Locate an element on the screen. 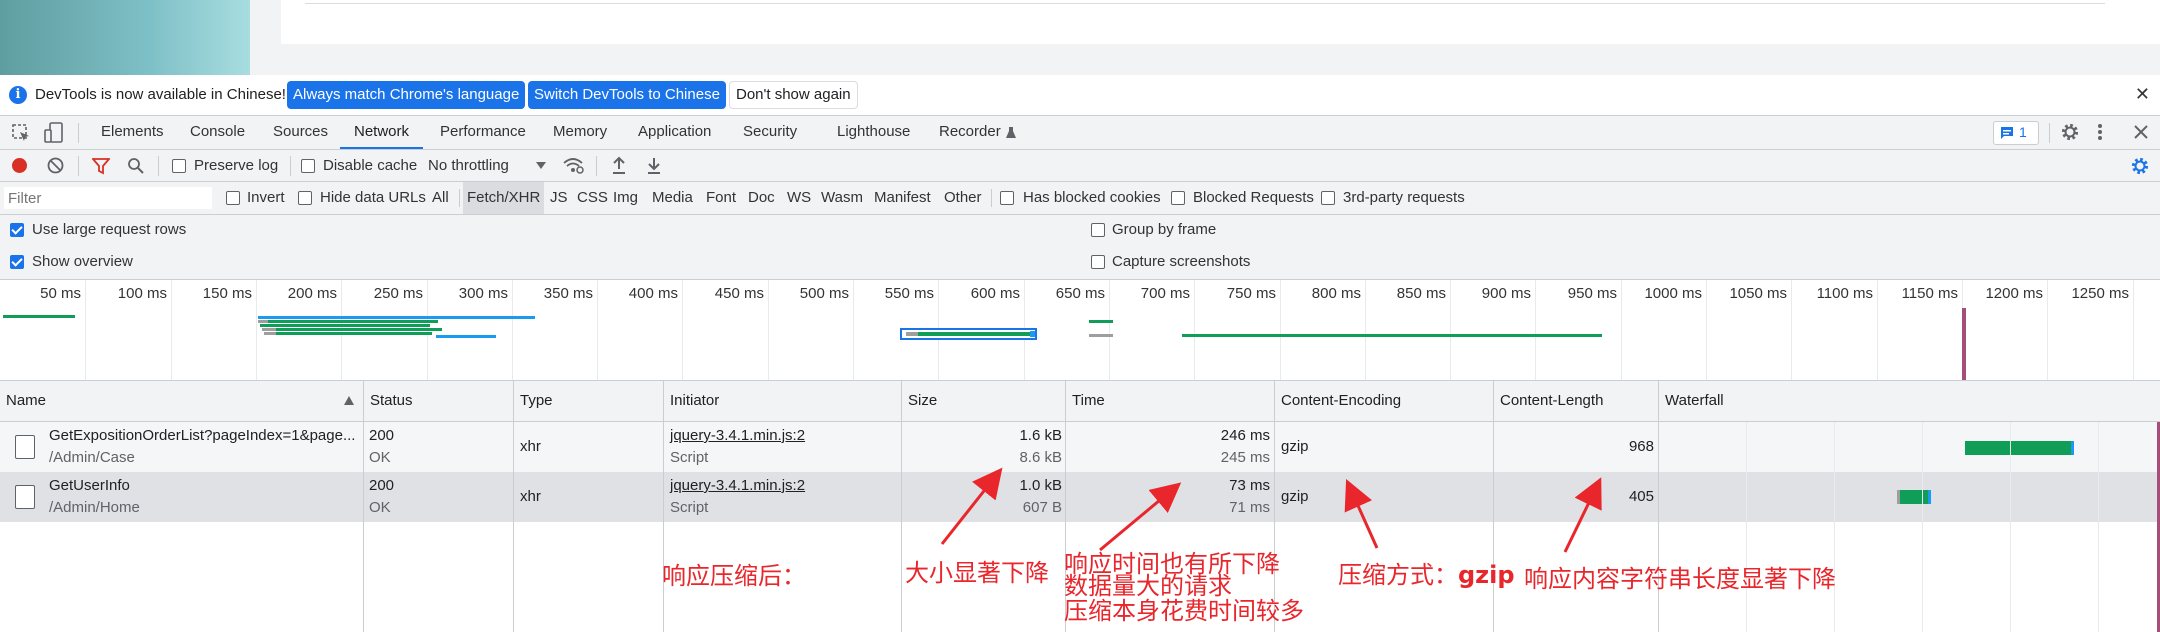  annotation-size-drop: 大小显著下降 is located at coordinates (977, 573).